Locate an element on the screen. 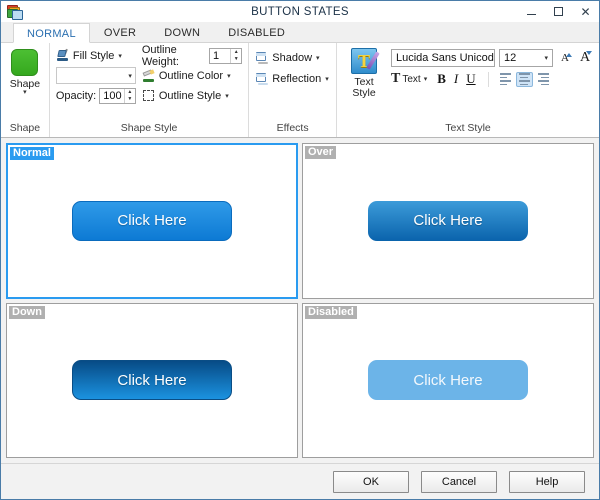  paint-bucket-icon is located at coordinates (63, 55).